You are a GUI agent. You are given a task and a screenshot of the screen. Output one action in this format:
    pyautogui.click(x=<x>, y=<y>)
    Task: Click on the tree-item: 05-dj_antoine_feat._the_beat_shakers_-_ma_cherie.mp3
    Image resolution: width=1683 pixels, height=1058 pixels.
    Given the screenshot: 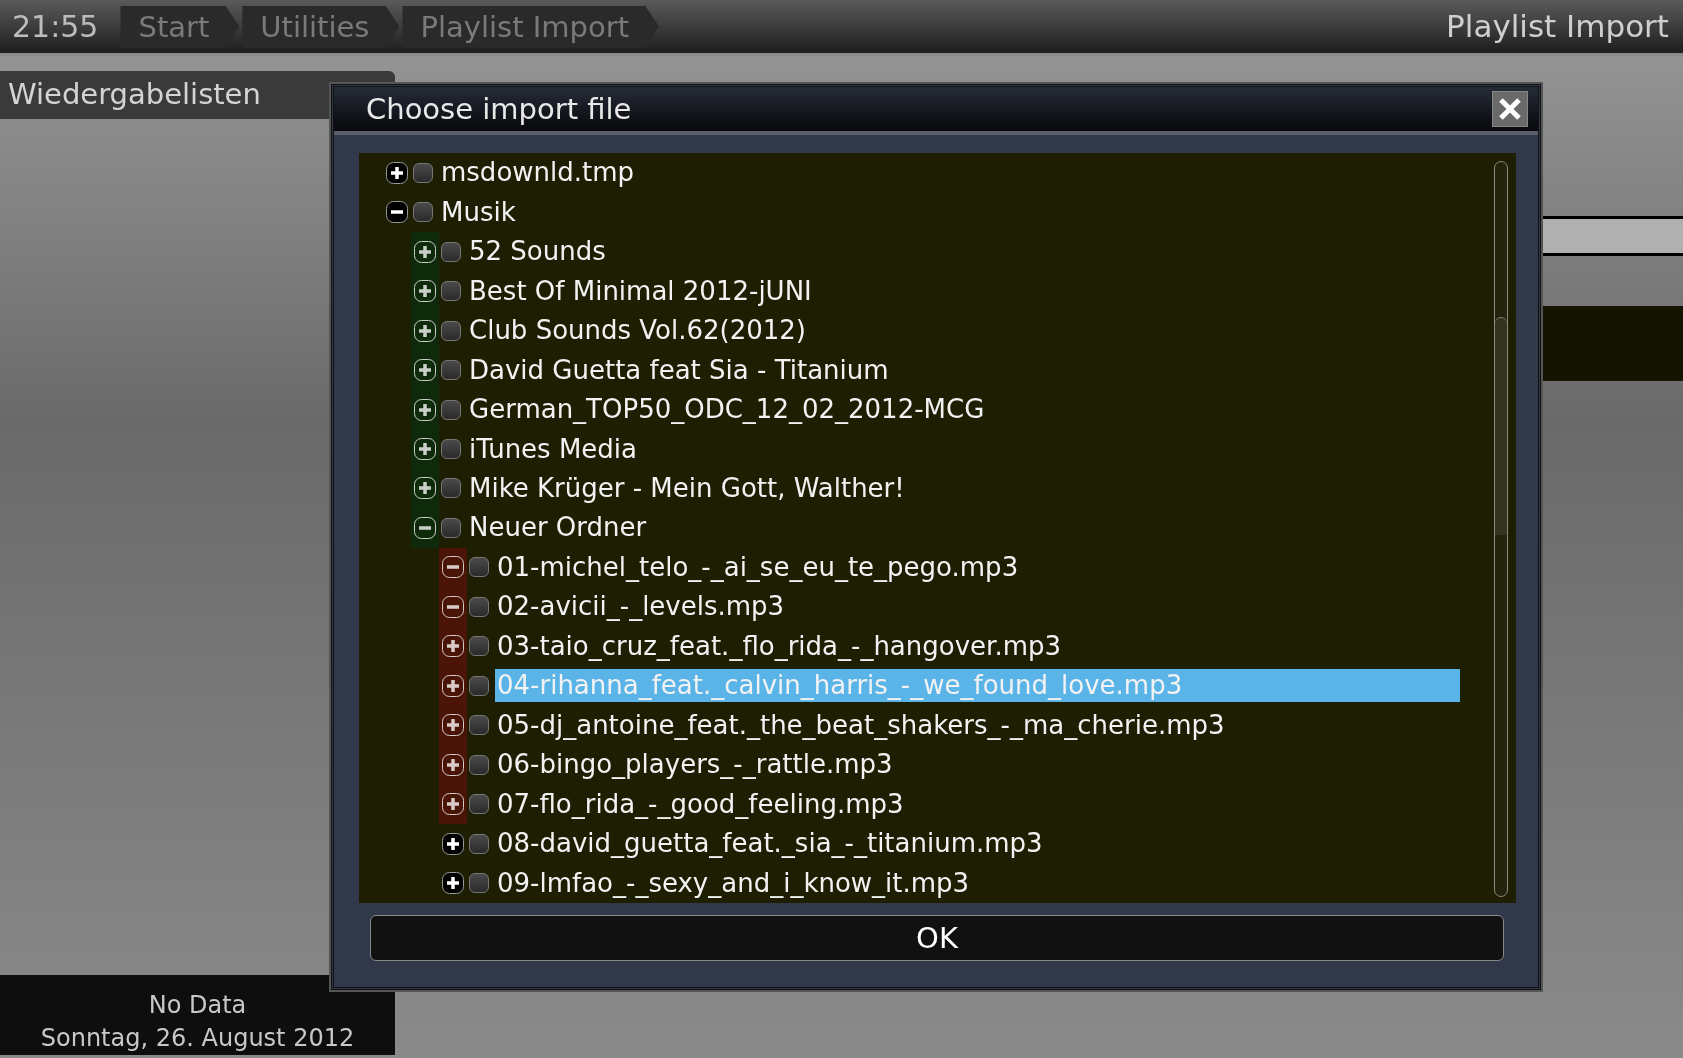 What is the action you would take?
    pyautogui.click(x=861, y=725)
    